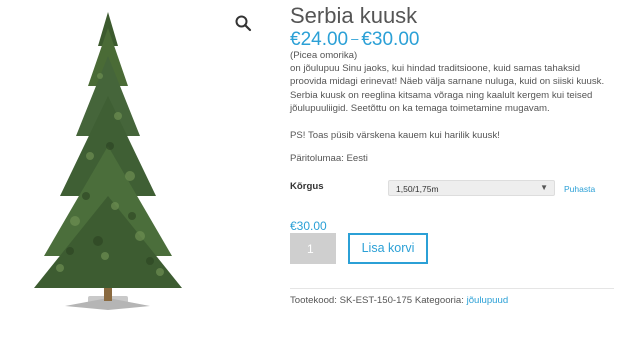 This screenshot has height=362, width=640. I want to click on price-max: €30.00, so click(390, 39).